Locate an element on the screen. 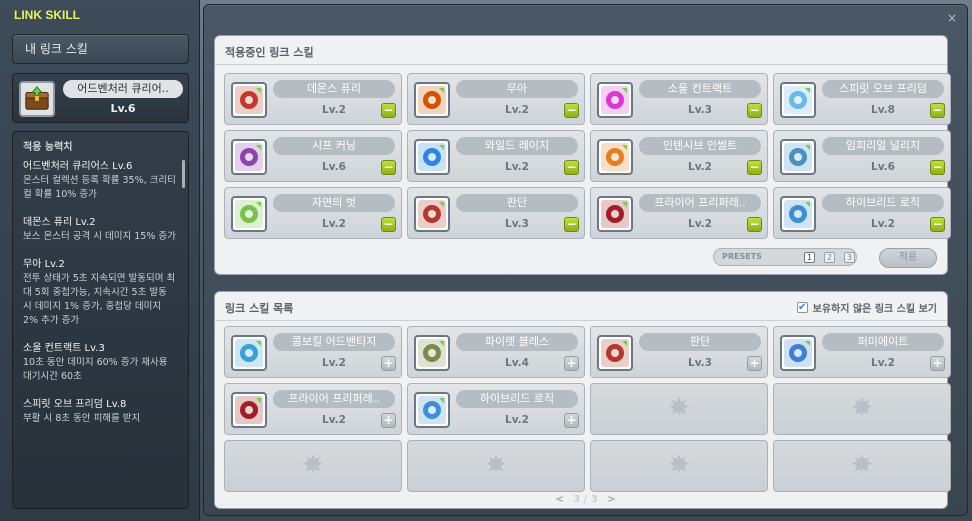 This screenshot has width=972, height=521. imperial-knowledge-icon is located at coordinates (798, 157).